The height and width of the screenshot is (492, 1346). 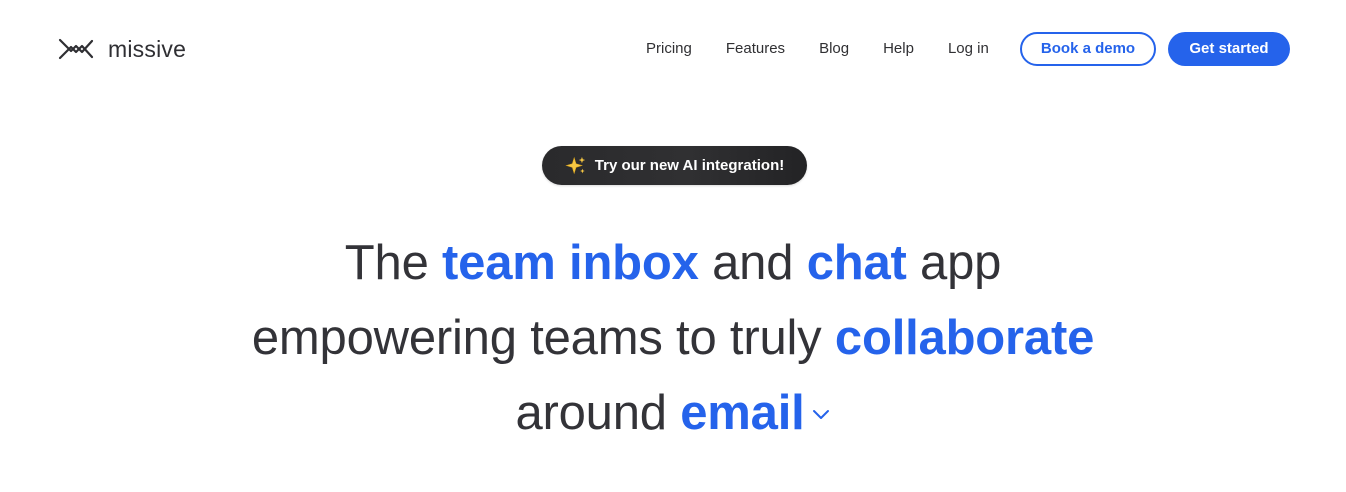 I want to click on nav-link-help: Help, so click(x=898, y=49).